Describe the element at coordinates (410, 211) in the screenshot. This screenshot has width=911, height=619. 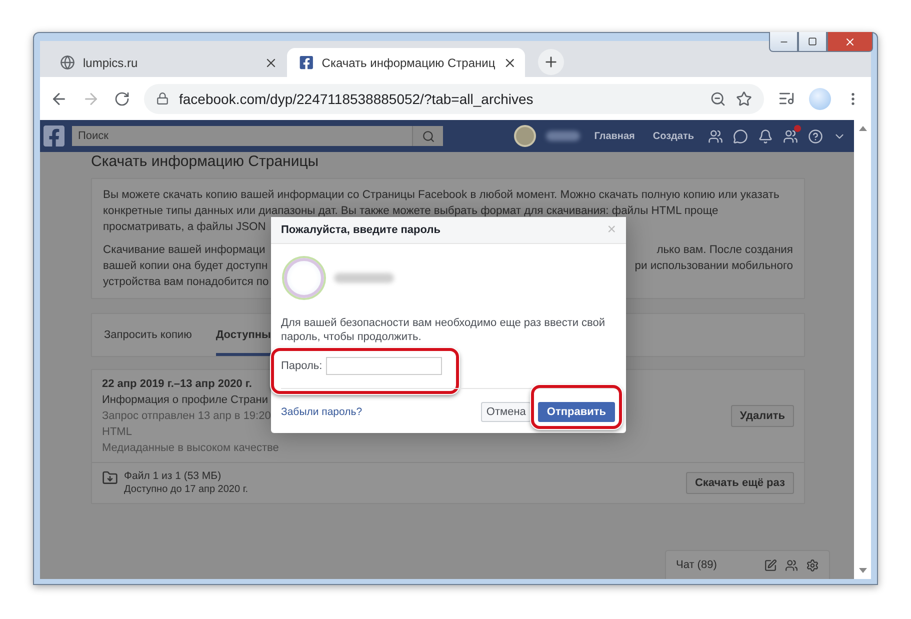
I see `description-text: конкретные типы данных или диапазоны дат. Вы также можете выбрать формат для скачивания: файлы HTML проще` at that location.